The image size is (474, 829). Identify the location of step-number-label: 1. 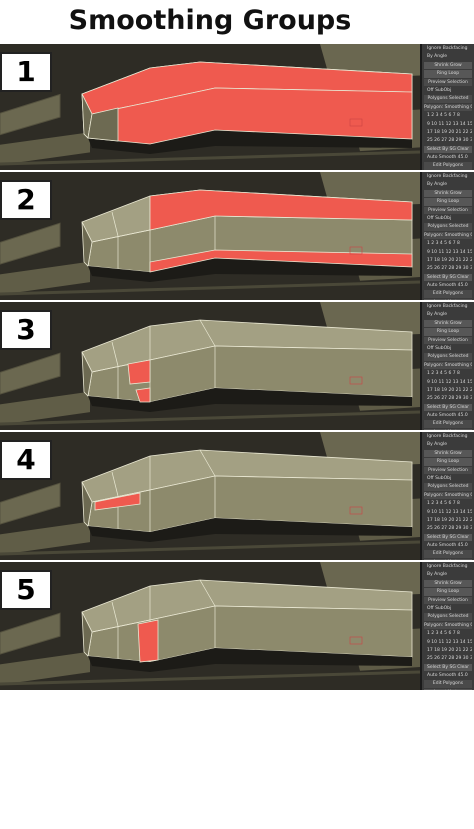
(26, 72).